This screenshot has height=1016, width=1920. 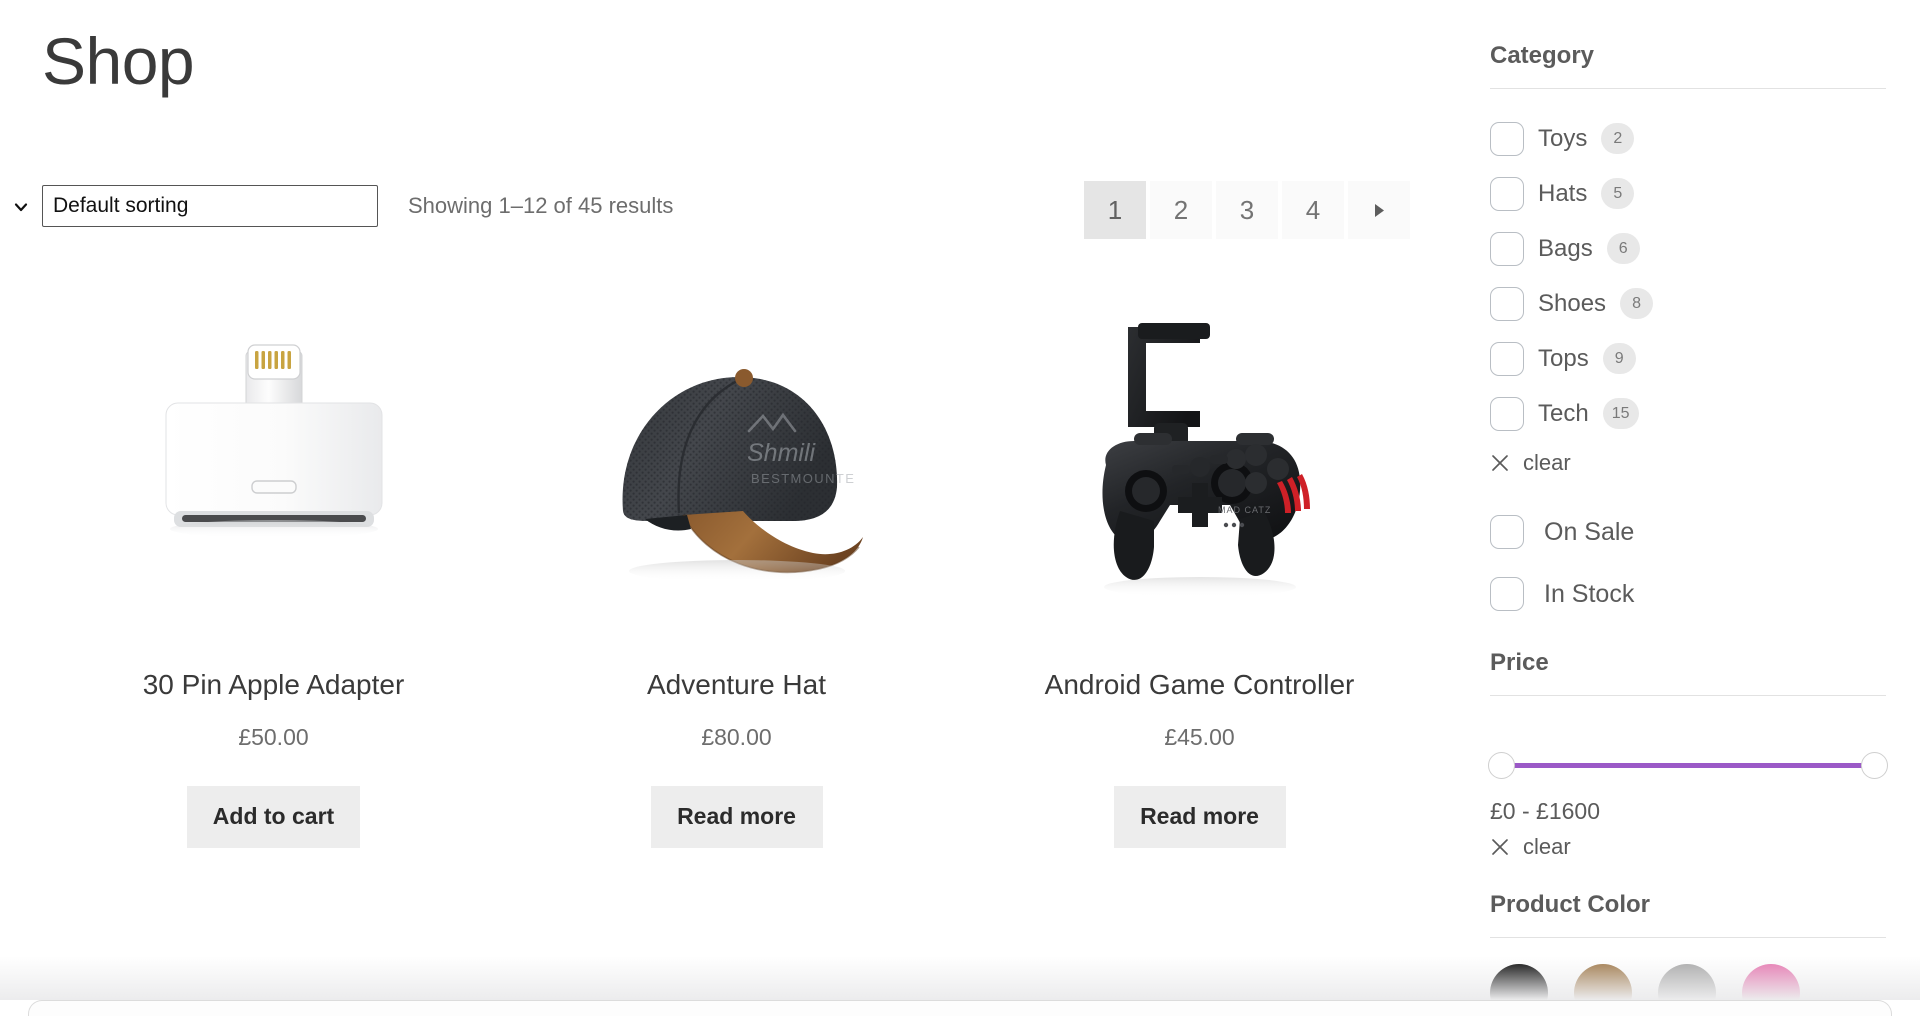 What do you see at coordinates (1592, 138) in the screenshot?
I see `category-item-toys: Toys 2` at bounding box center [1592, 138].